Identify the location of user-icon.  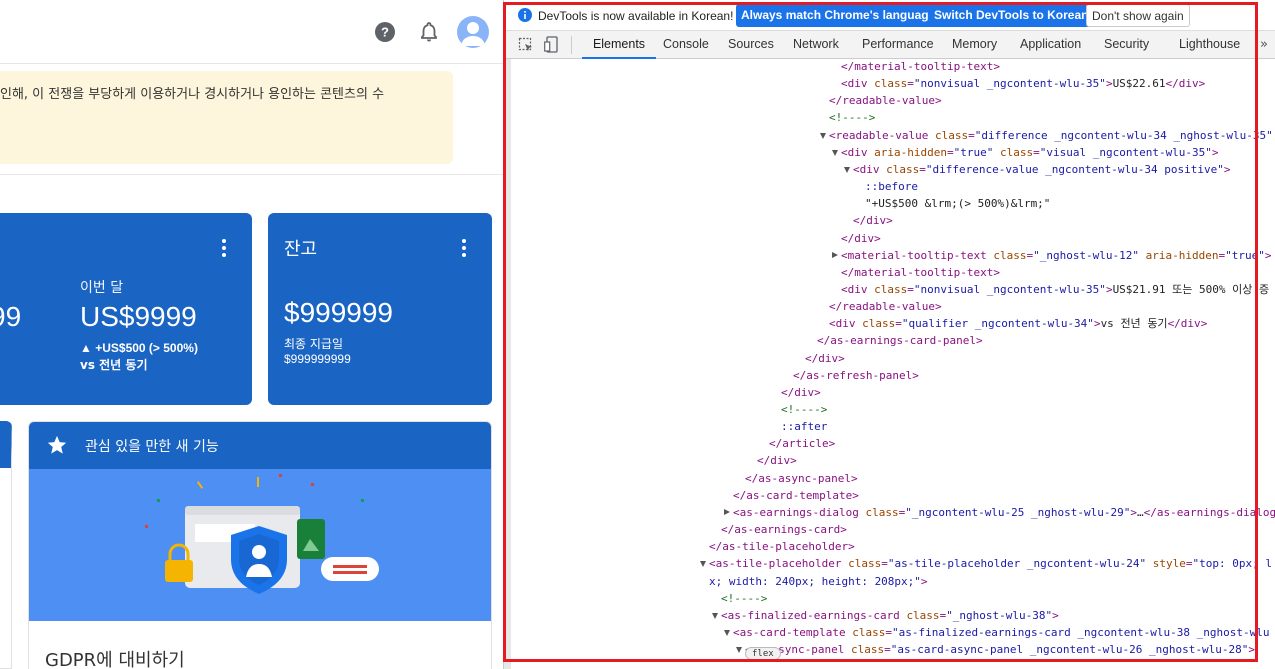
(473, 34).